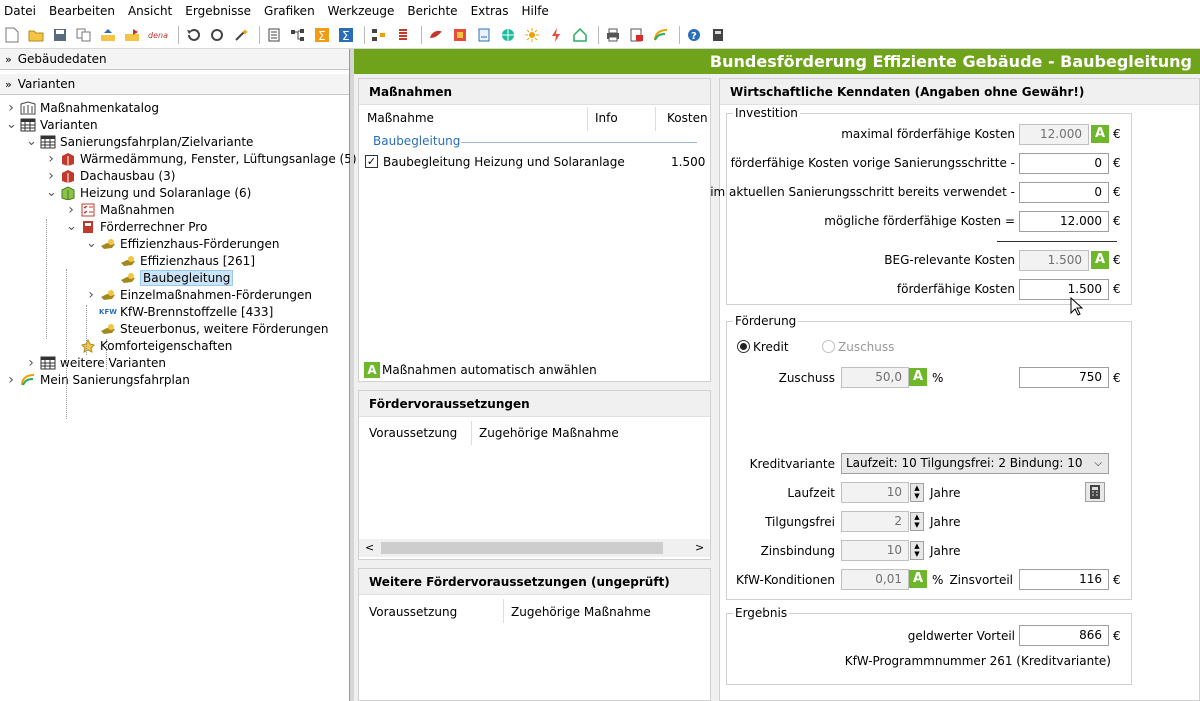  What do you see at coordinates (1064, 192) in the screenshot?
I see `bereits-verwendet-field: 0` at bounding box center [1064, 192].